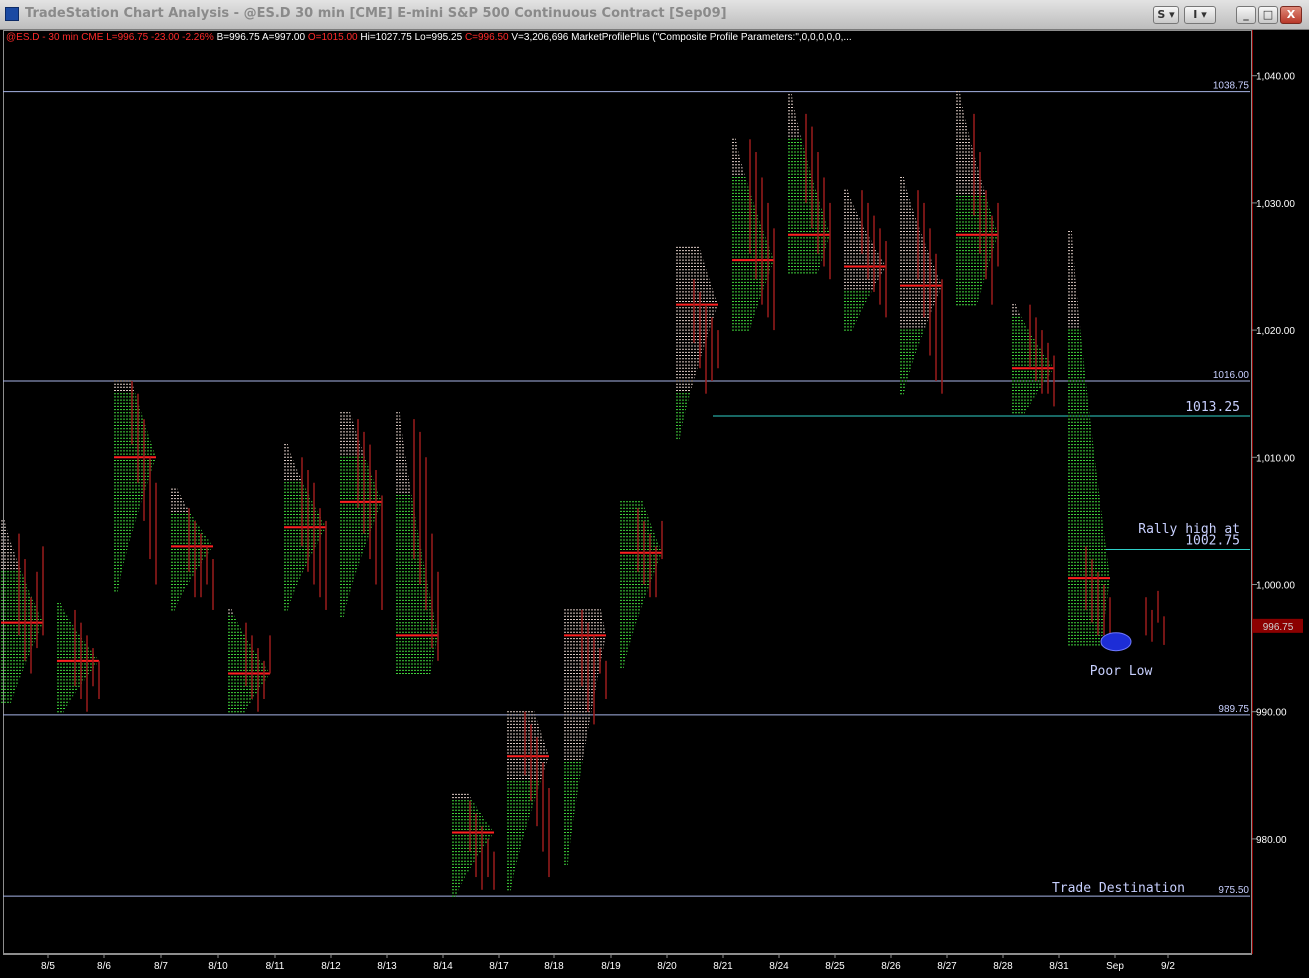 Image resolution: width=1309 pixels, height=978 pixels. What do you see at coordinates (331, 966) in the screenshot?
I see `x-tick-label: 8/12` at bounding box center [331, 966].